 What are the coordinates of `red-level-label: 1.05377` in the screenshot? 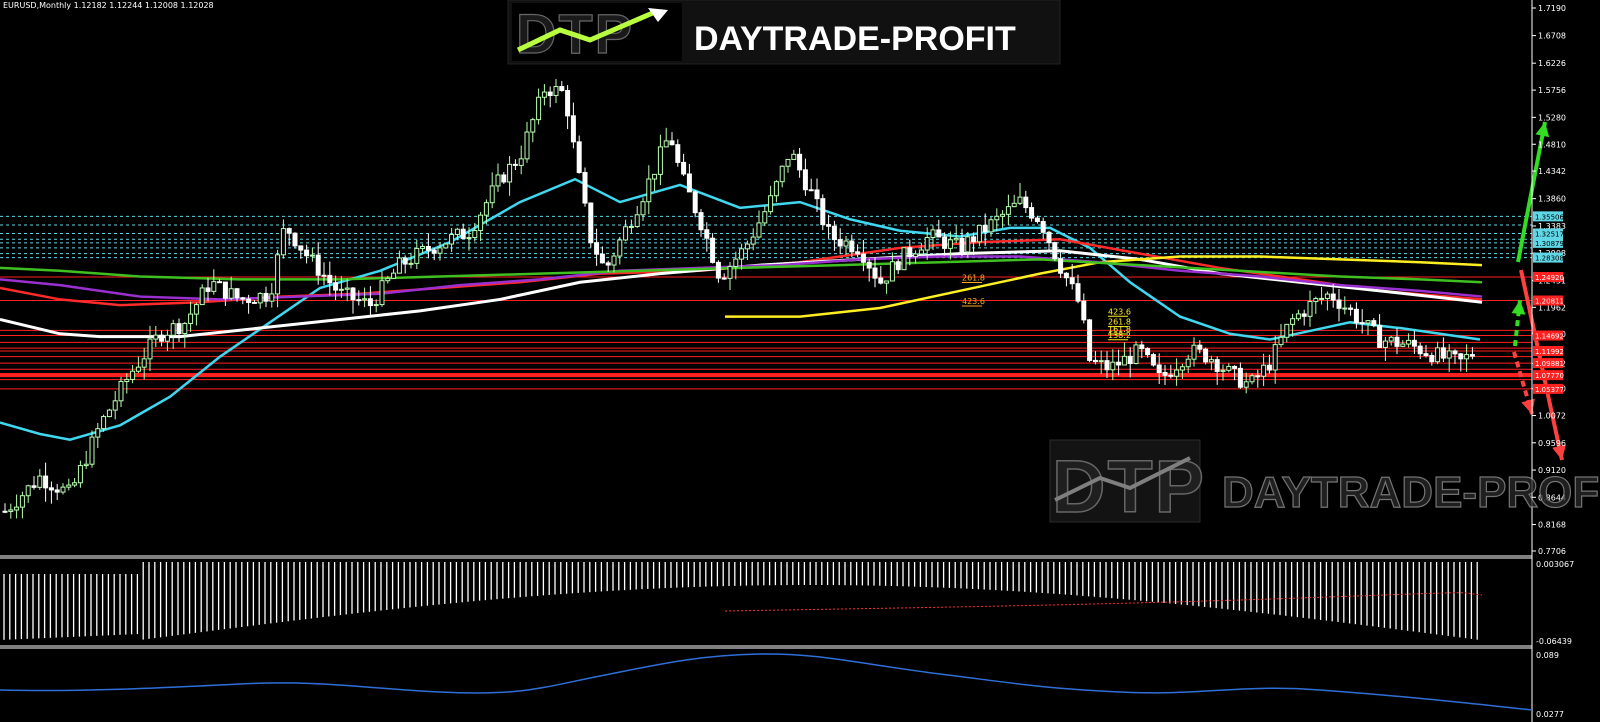 It's located at (1549, 390).